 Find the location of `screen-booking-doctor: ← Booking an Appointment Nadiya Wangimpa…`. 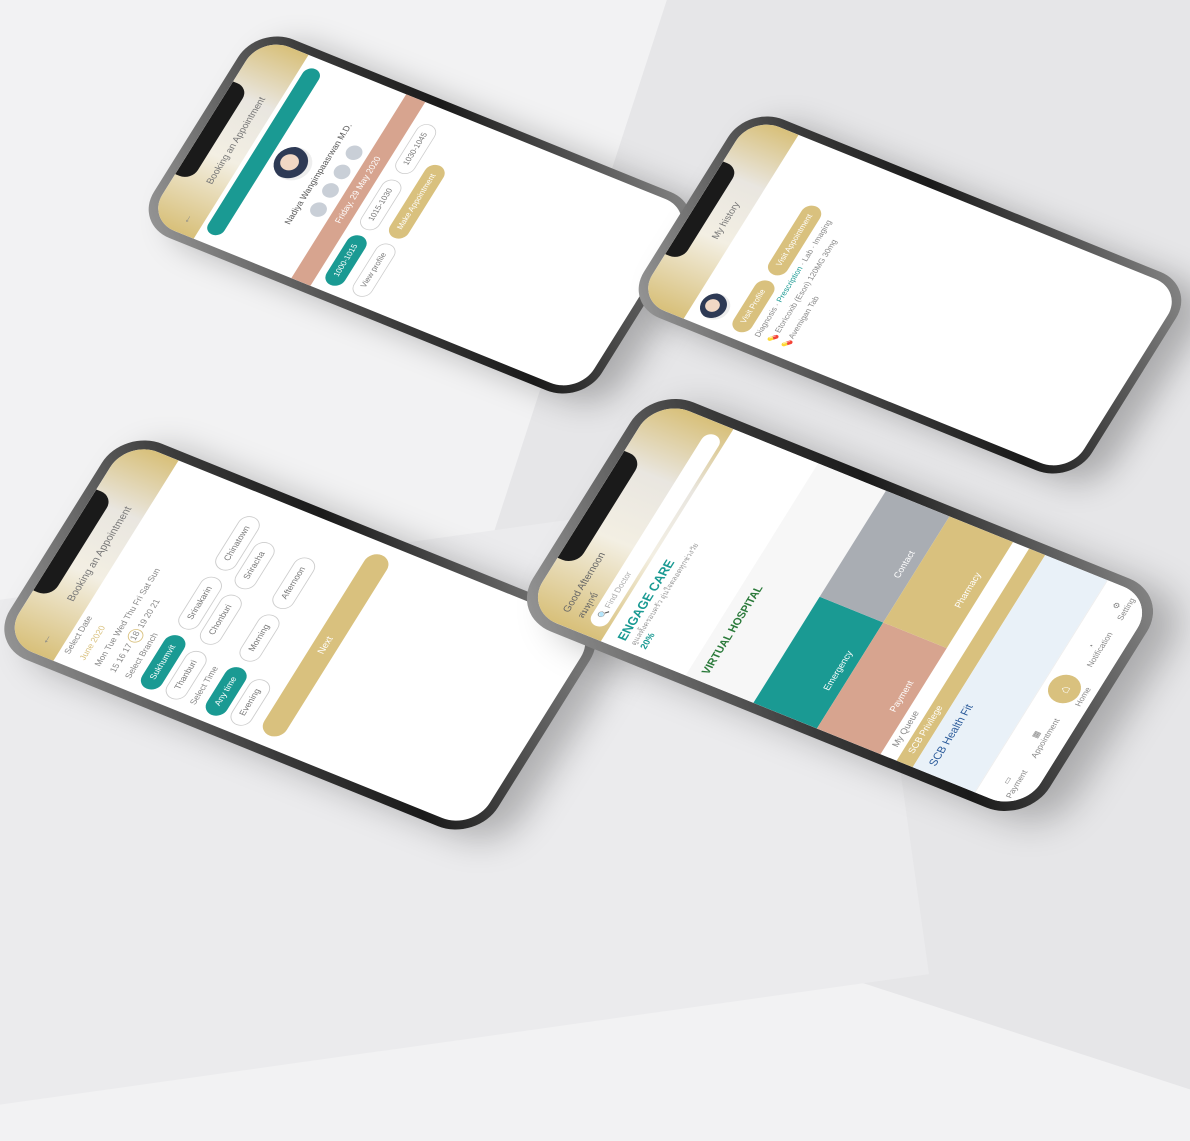

screen-booking-doctor: ← Booking an Appointment Nadiya Wangimpa… is located at coordinates (420, 215).